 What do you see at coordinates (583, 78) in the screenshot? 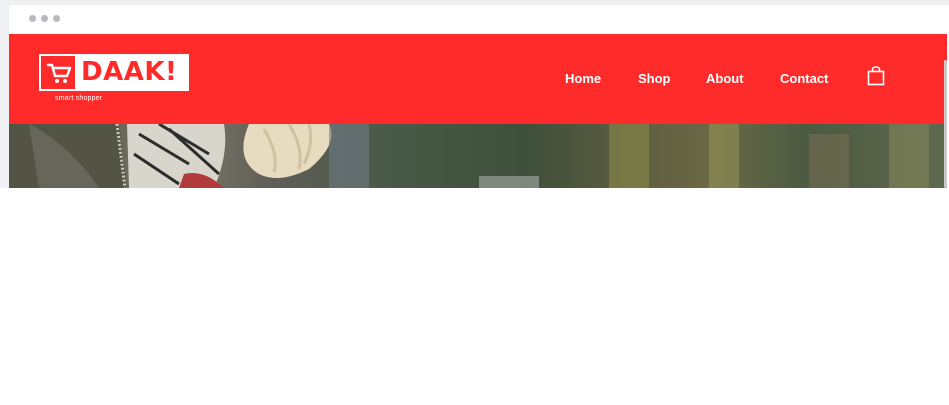
I see `nav-item-home: Home` at bounding box center [583, 78].